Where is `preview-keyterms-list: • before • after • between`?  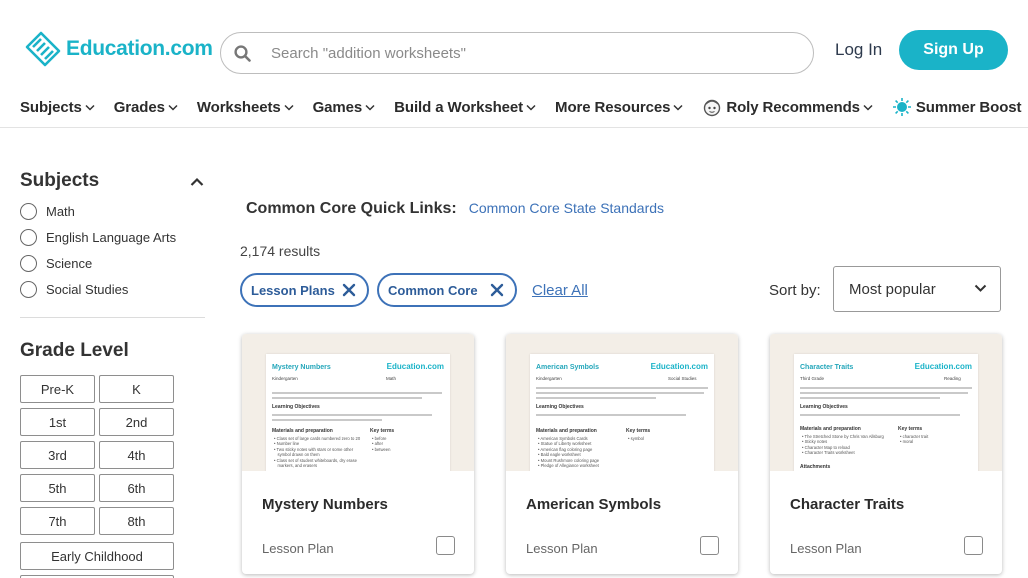
preview-keyterms-list: • before • after • between is located at coordinates (381, 444).